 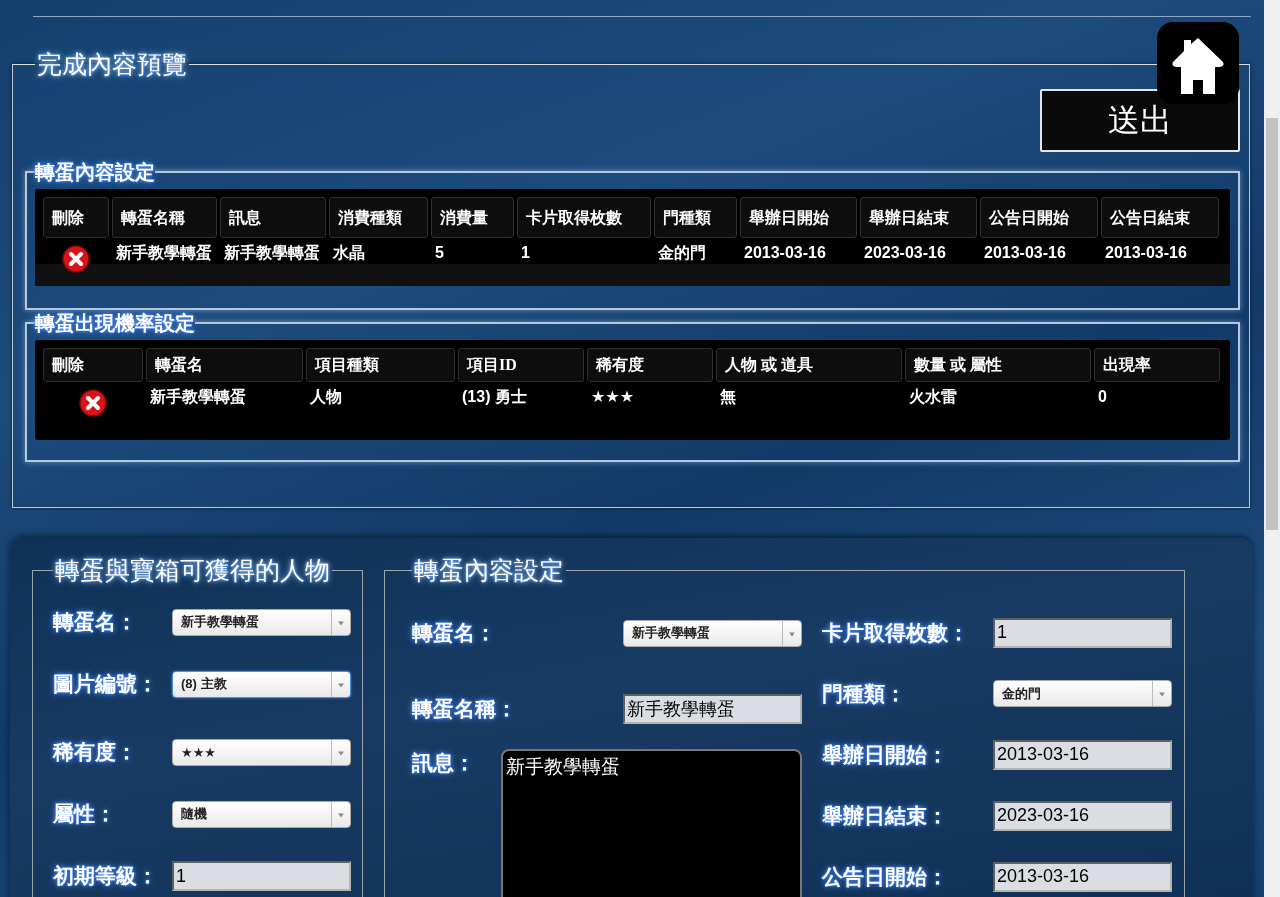 I want to click on table-cell-text: 人物, so click(x=326, y=397).